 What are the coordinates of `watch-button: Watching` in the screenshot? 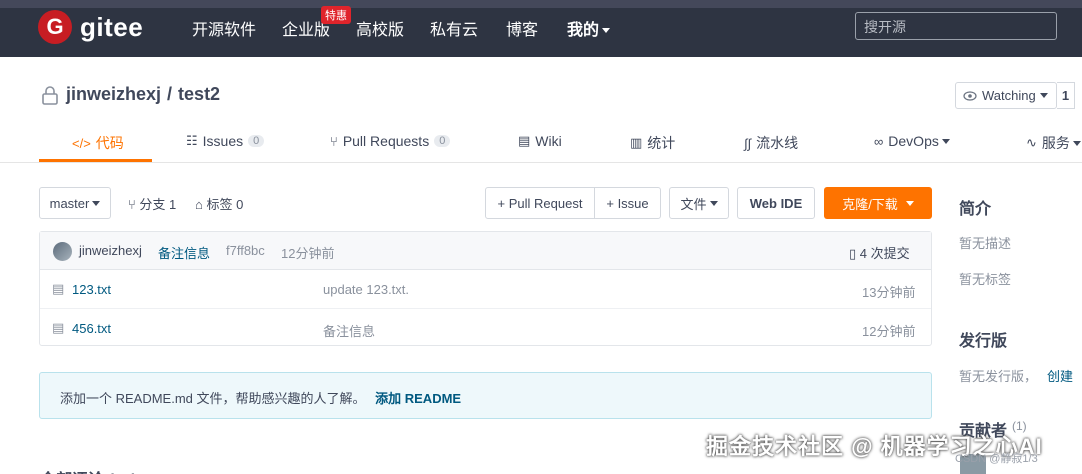 It's located at (1006, 95).